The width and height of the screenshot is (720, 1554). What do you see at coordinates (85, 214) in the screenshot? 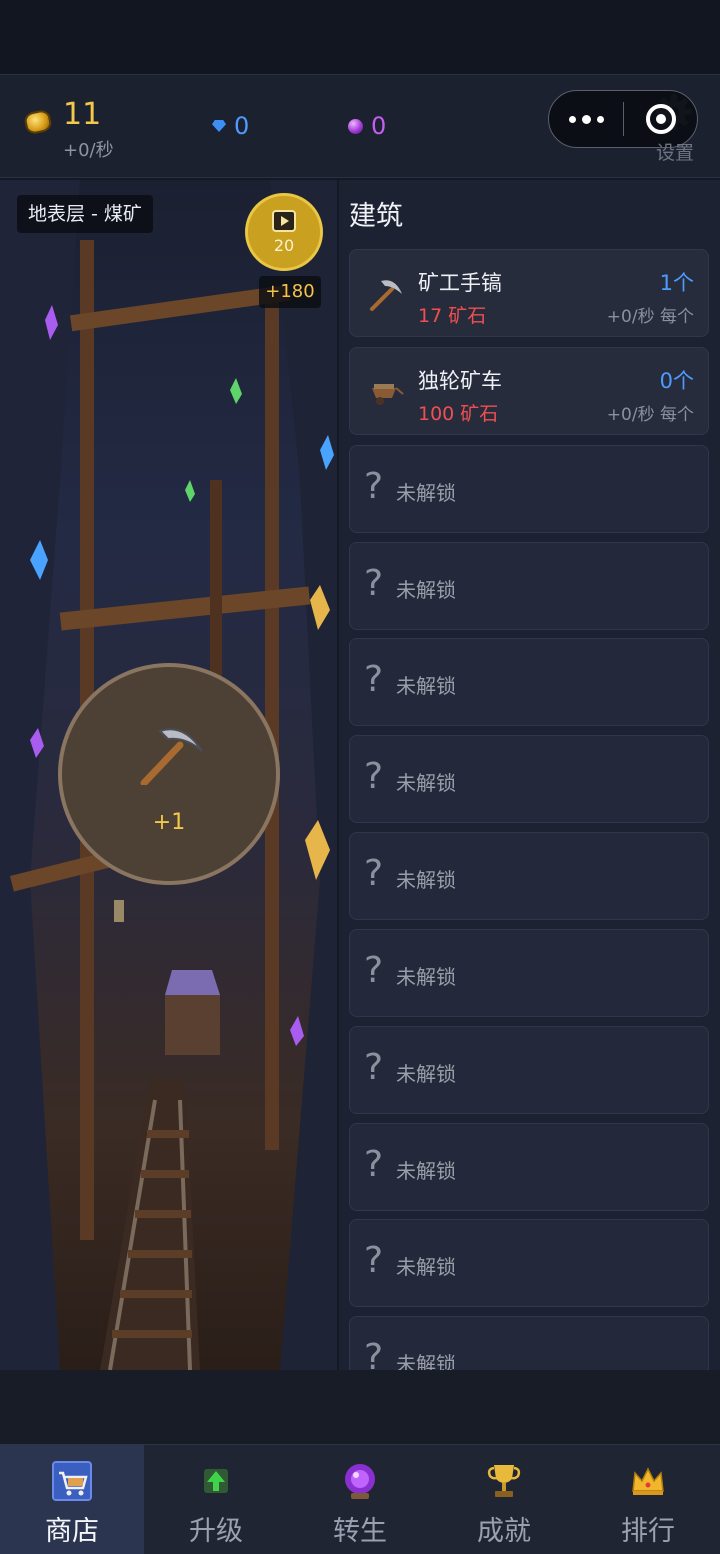
I see `mine-layer-label: 地表层 - 煤矿` at bounding box center [85, 214].